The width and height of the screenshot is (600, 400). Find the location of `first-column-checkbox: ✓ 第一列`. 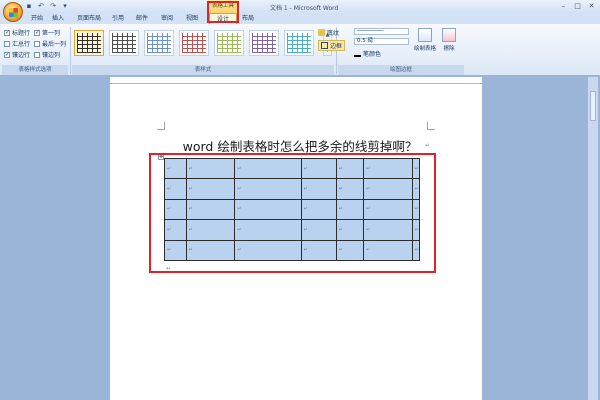

first-column-checkbox: ✓ 第一列 is located at coordinates (47, 32).